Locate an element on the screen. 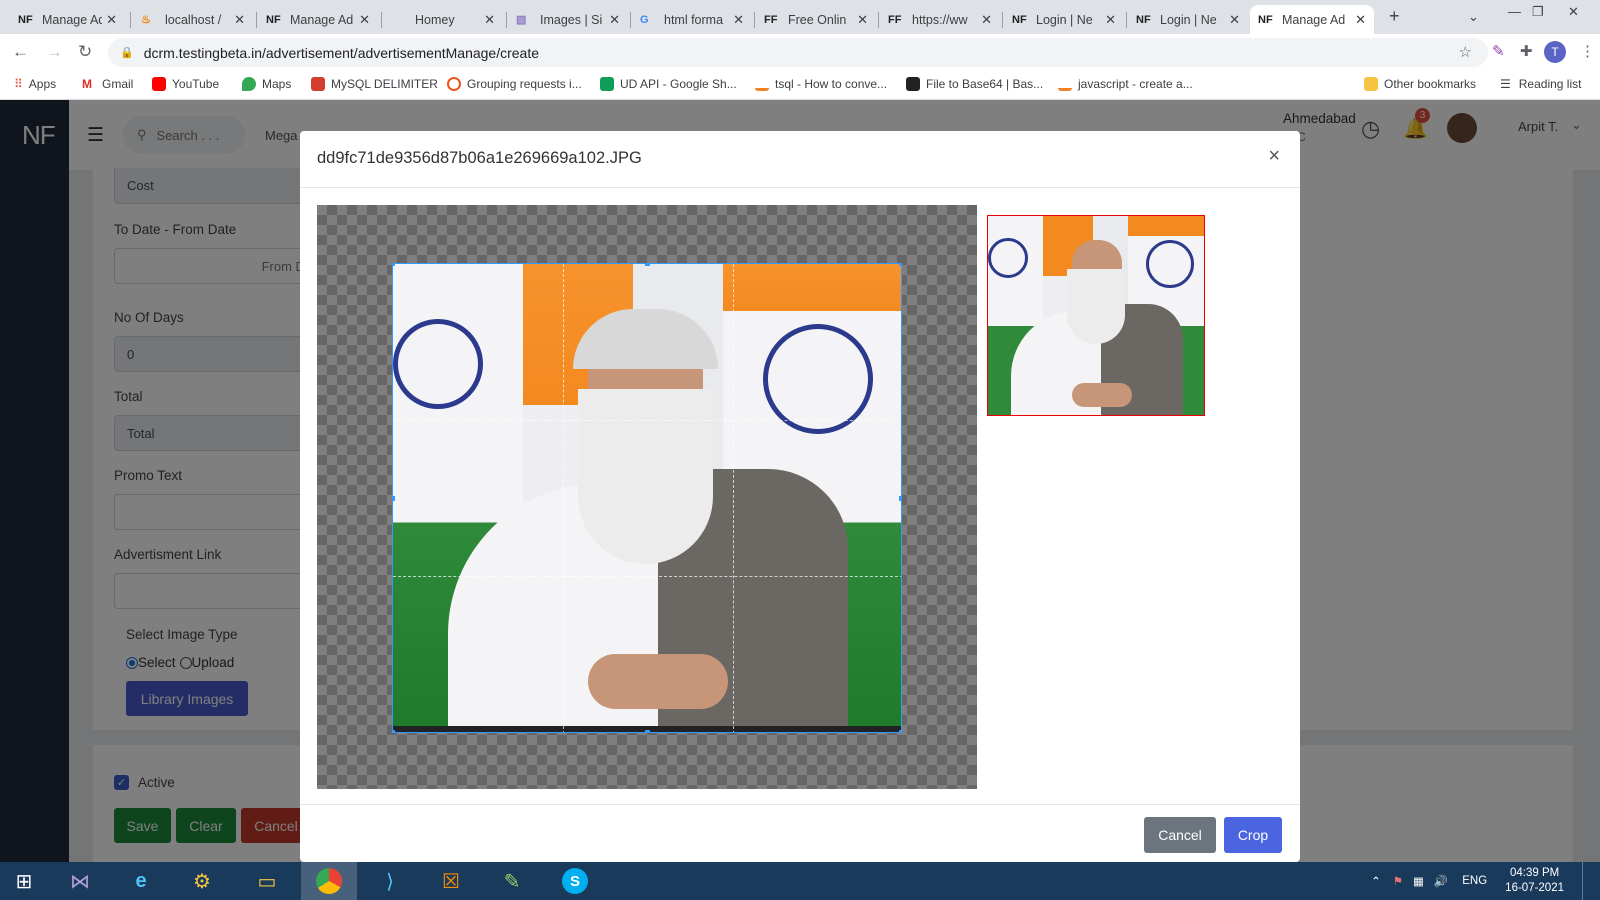 This screenshot has height=900, width=1600. crop-button: Crop is located at coordinates (1253, 835).